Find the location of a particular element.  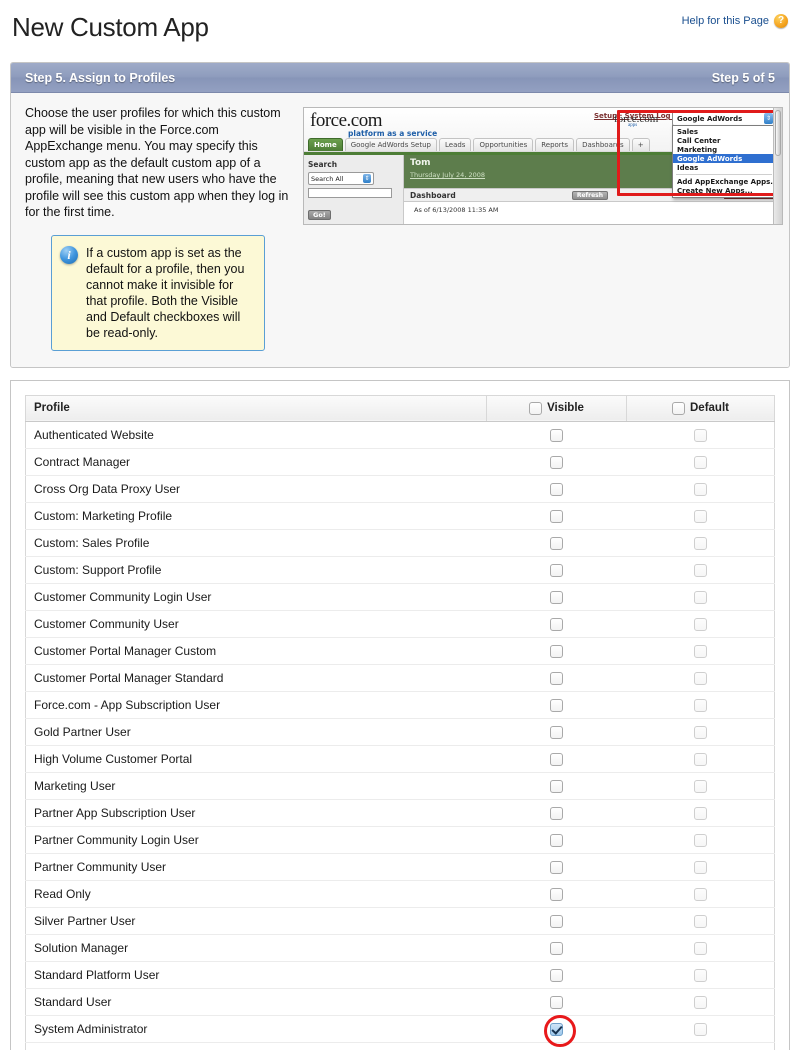

thumb-tab-home: Home is located at coordinates (325, 144).